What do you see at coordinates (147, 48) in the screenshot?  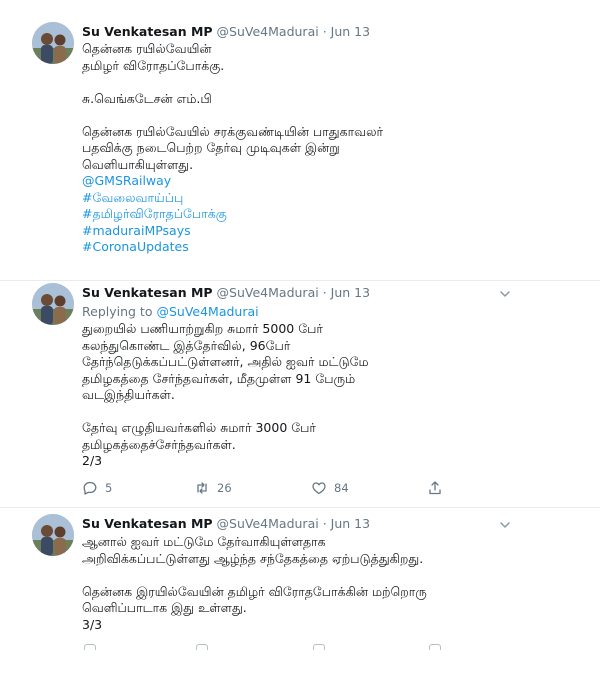 I see `tweet-line: தென்னக ரயில்வேயின்` at bounding box center [147, 48].